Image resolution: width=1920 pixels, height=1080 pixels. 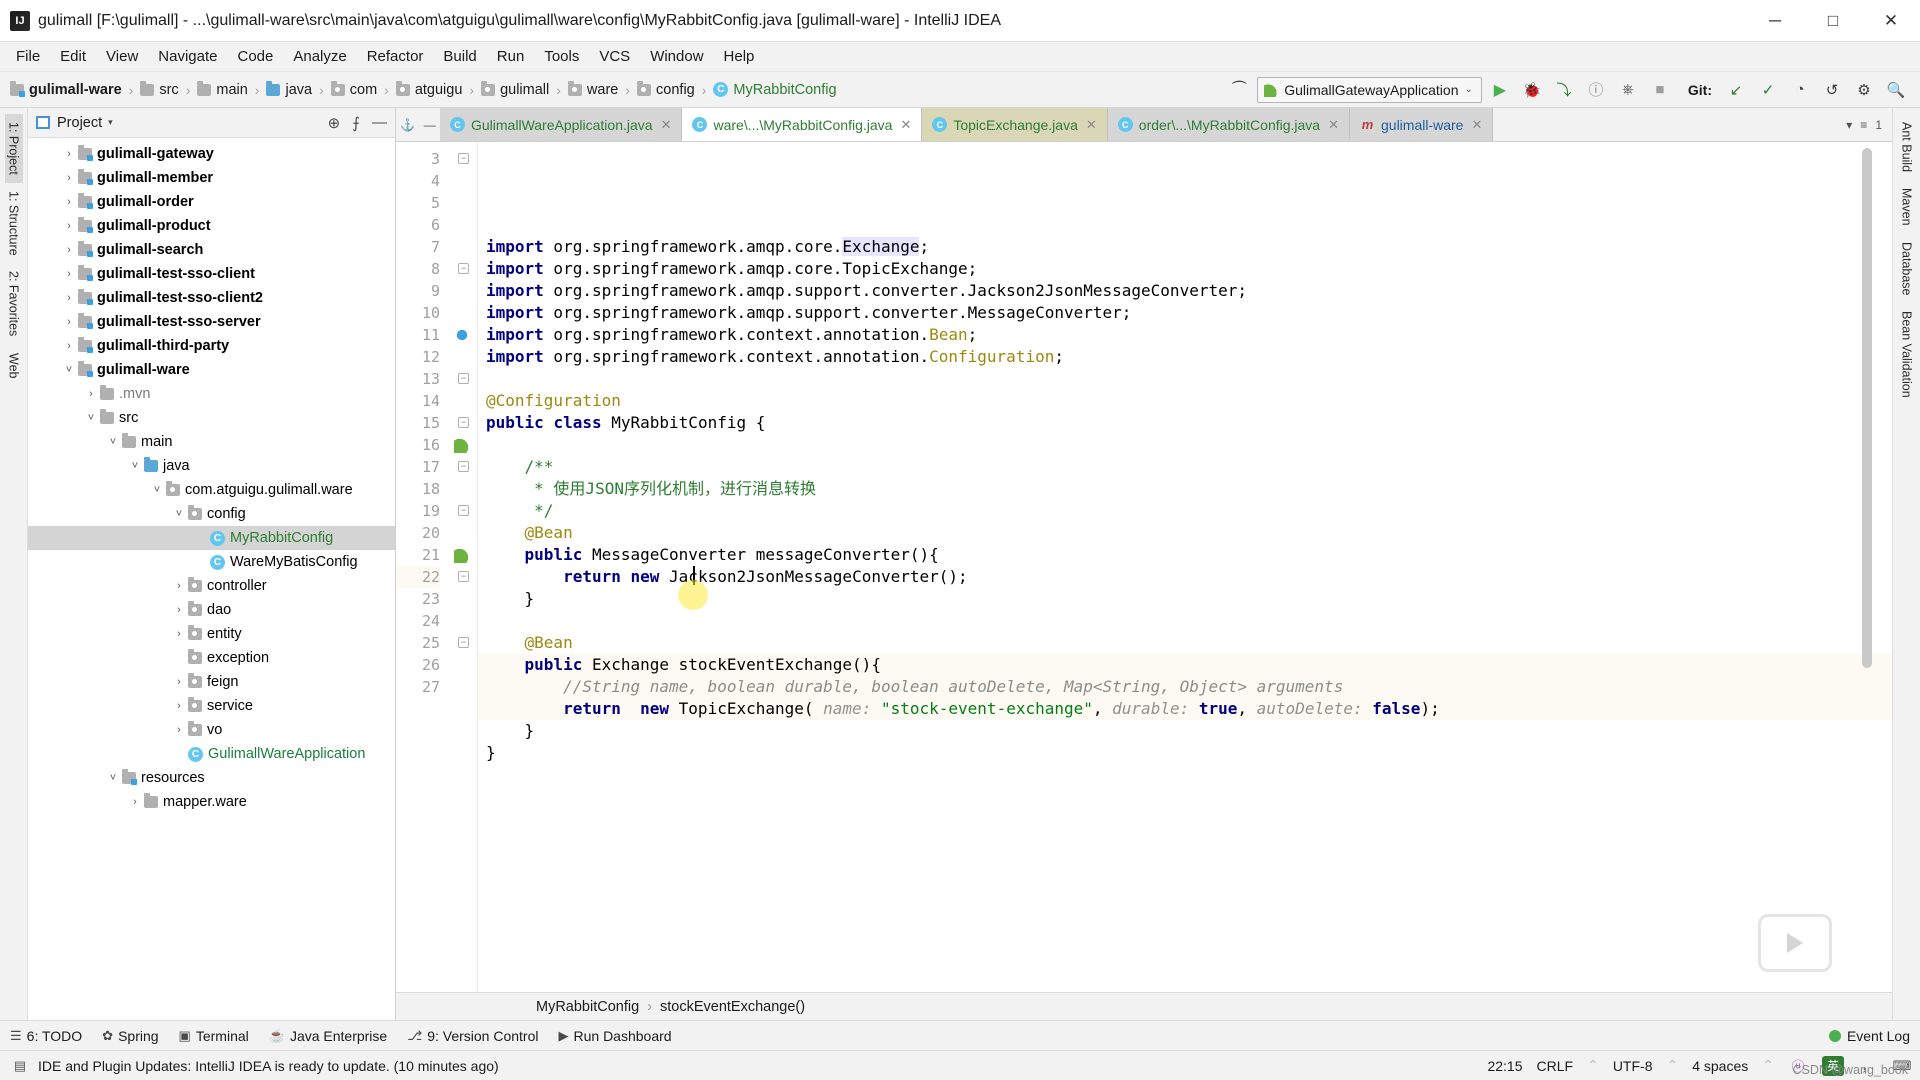 I want to click on tree-node-controller: › controller, so click(x=211, y=586).